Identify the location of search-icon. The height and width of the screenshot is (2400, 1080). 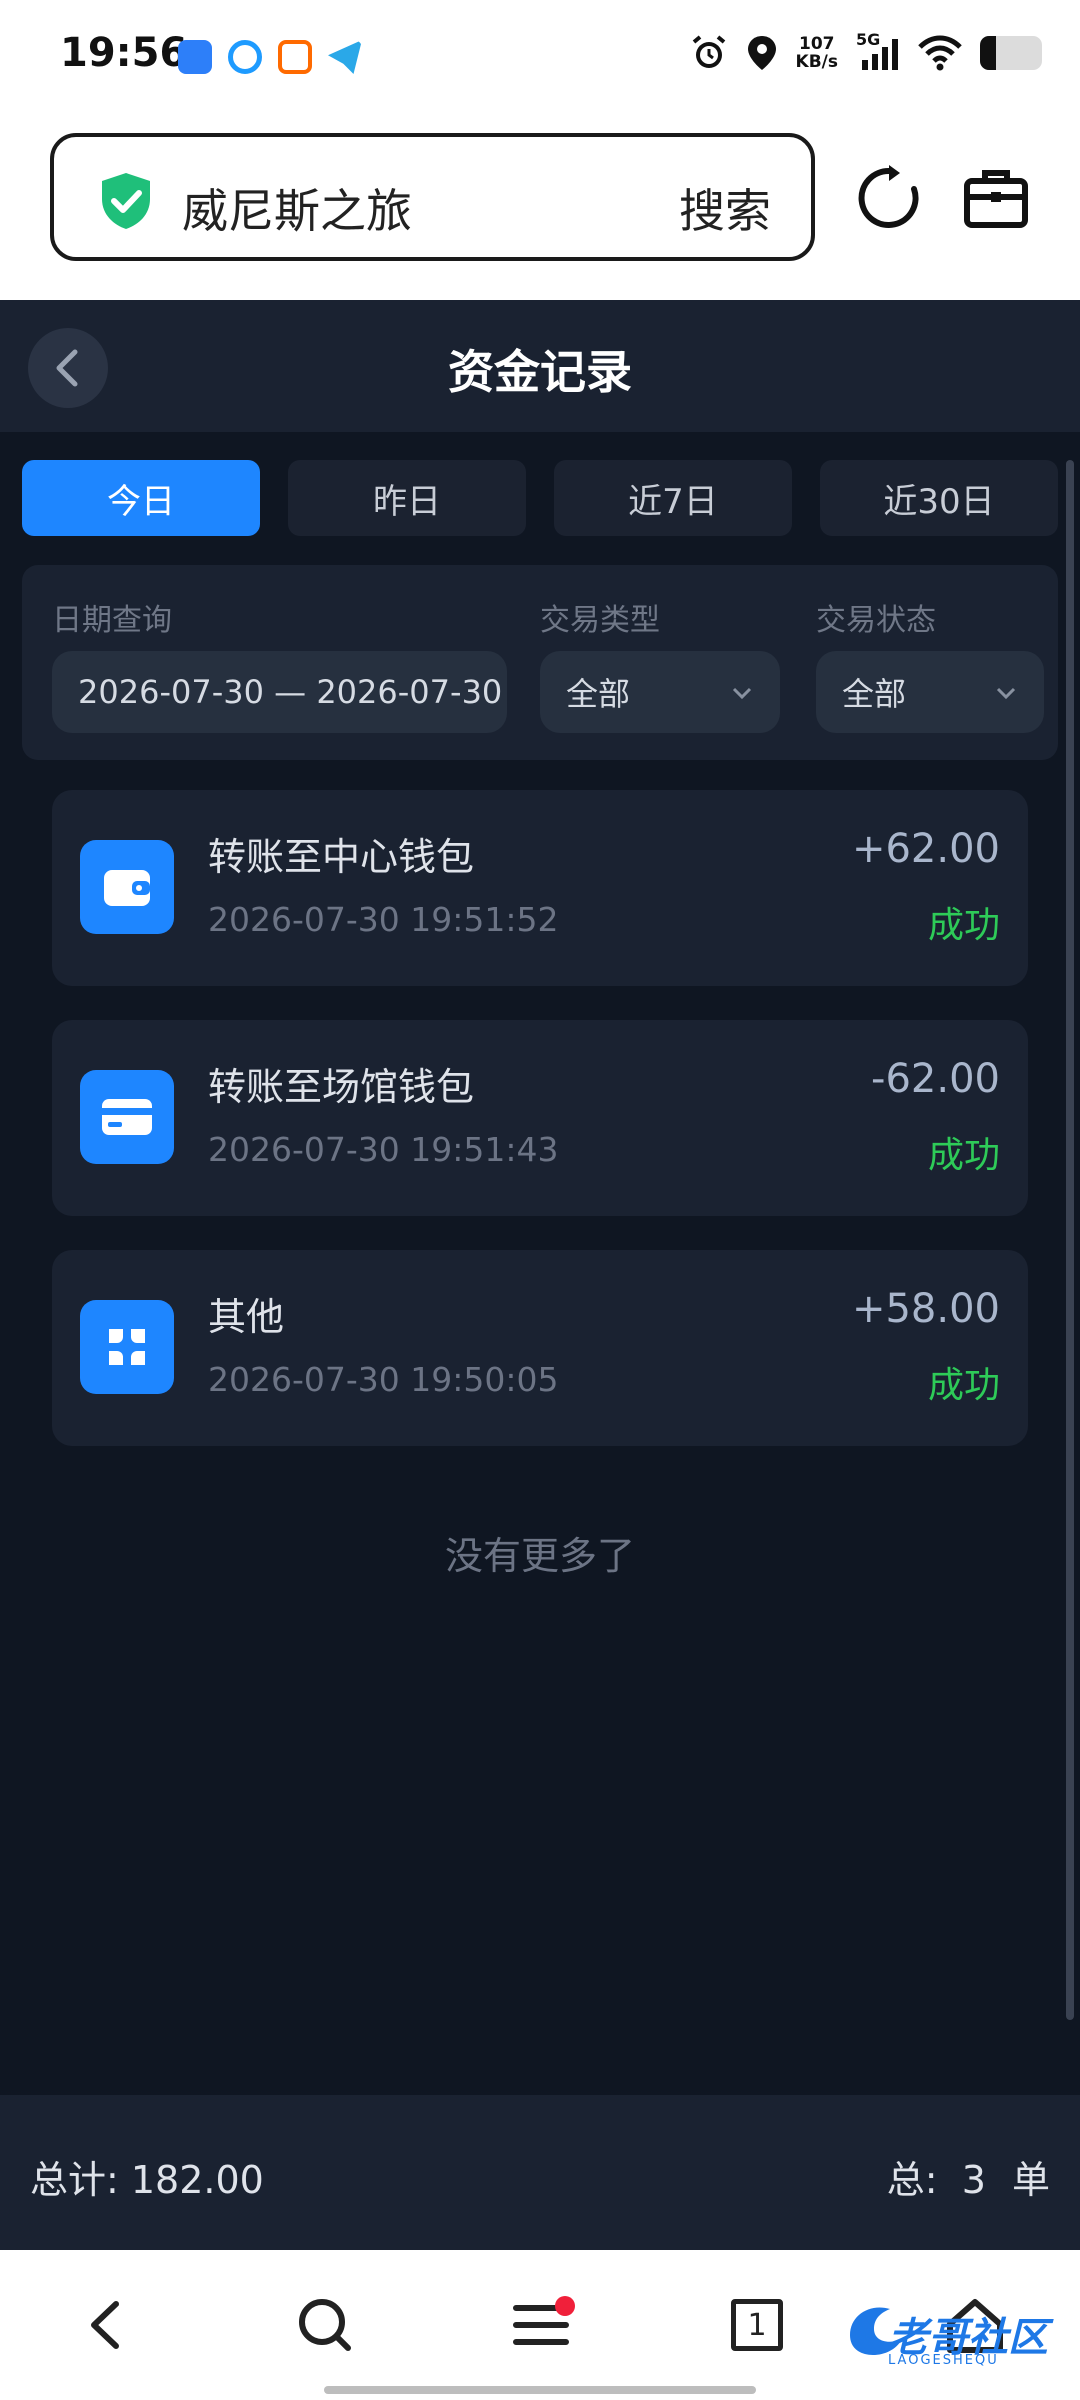
(325, 2325).